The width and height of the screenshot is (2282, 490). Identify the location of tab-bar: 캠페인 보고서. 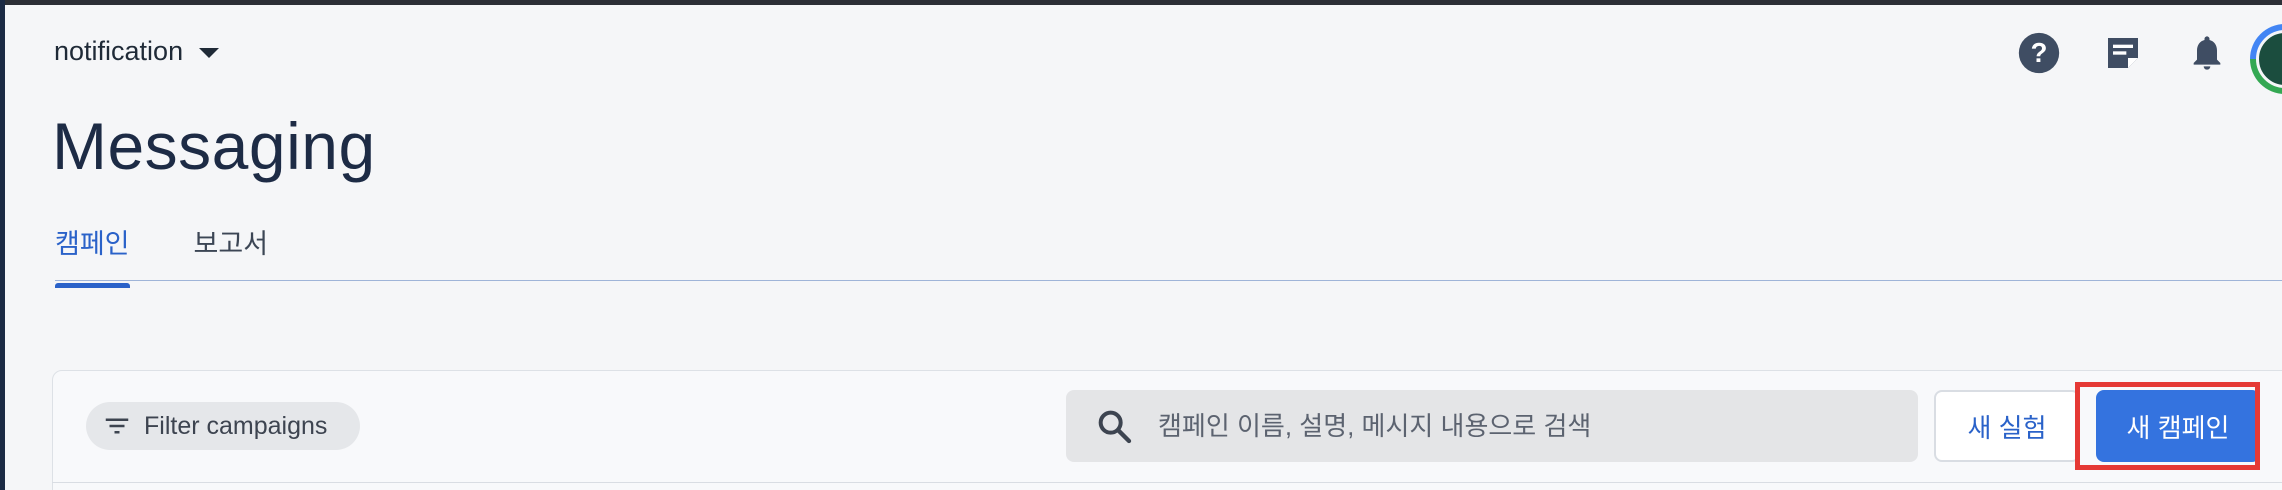
(162, 255).